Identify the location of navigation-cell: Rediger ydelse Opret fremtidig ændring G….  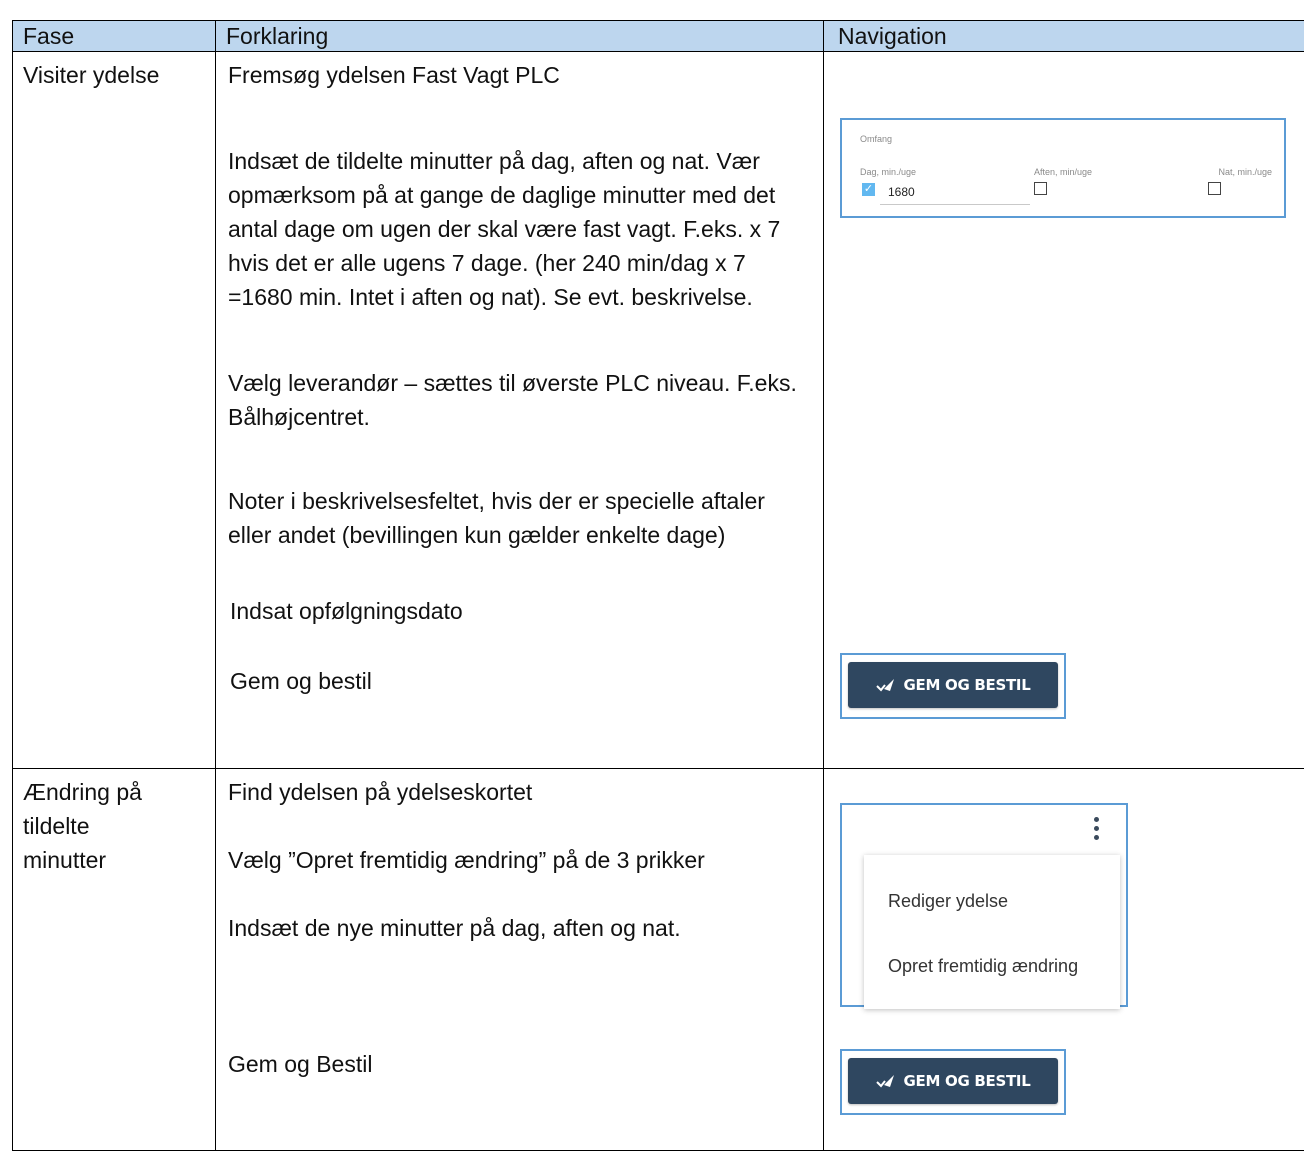
(1063, 959).